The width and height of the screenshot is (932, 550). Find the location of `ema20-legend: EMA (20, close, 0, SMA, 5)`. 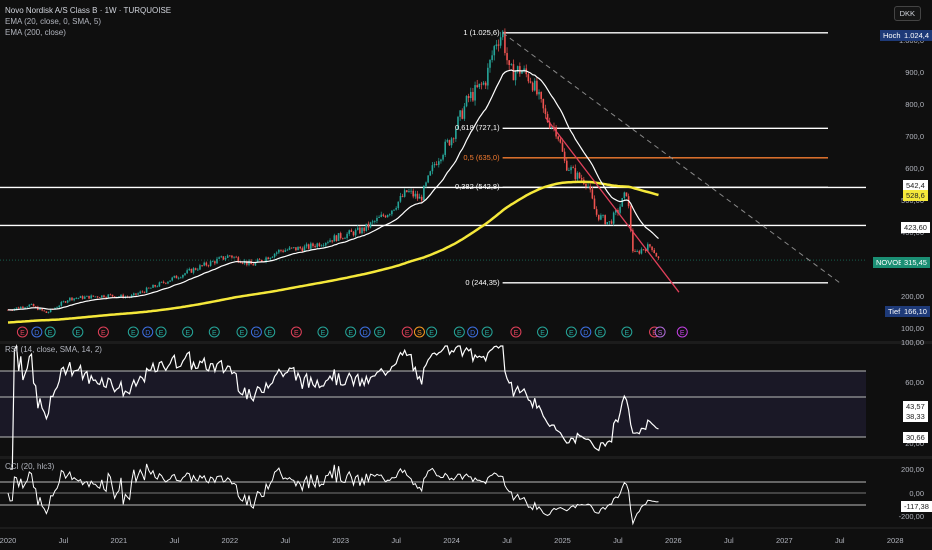

ema20-legend: EMA (20, close, 0, SMA, 5) is located at coordinates (53, 22).